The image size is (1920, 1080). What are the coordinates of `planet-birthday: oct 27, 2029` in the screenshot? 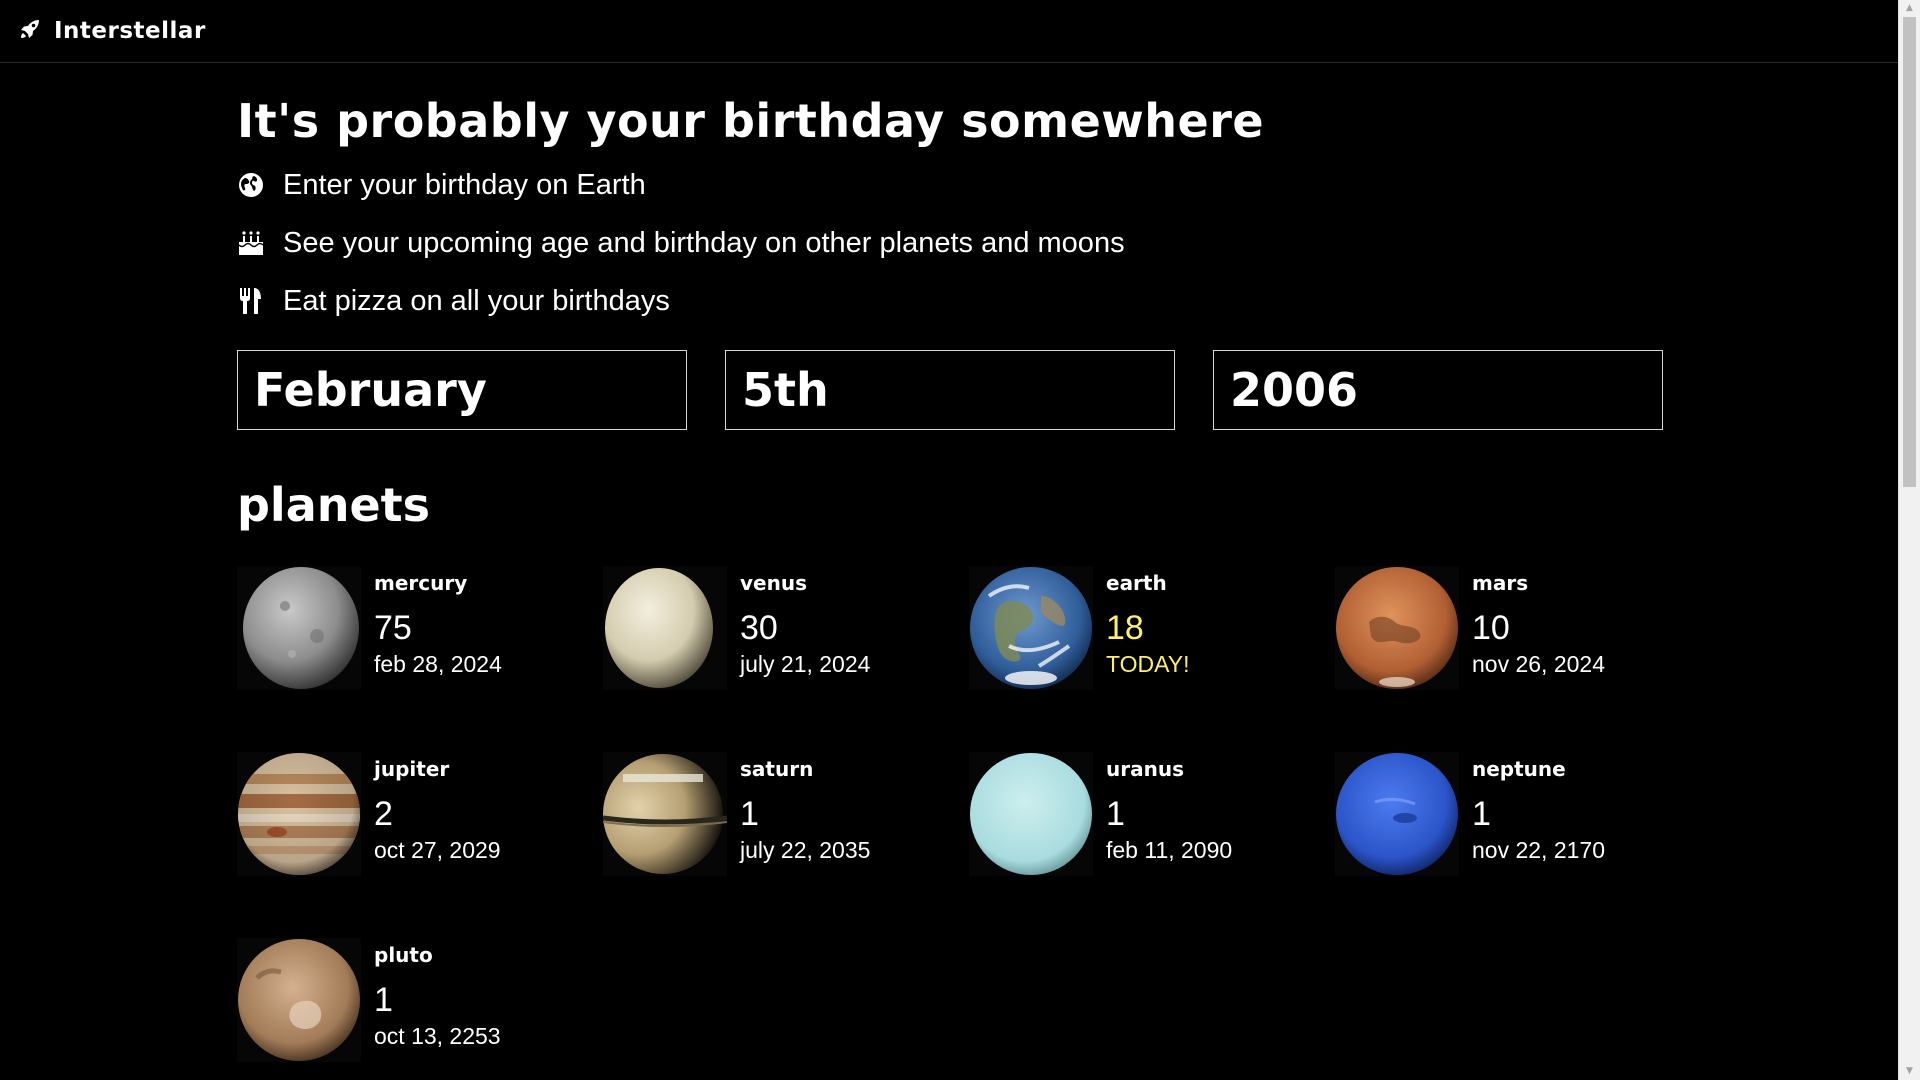 It's located at (437, 850).